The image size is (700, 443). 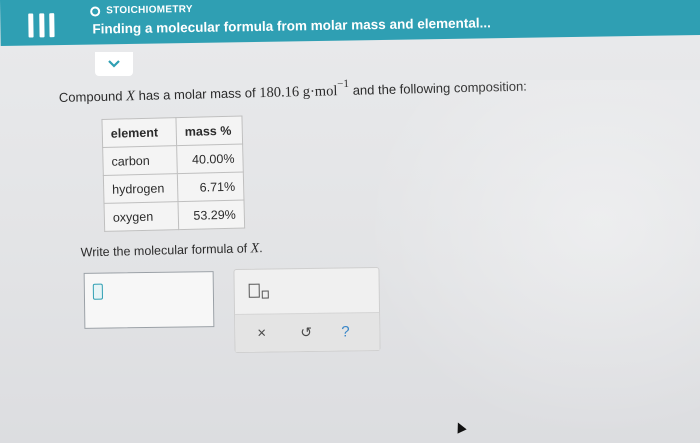 What do you see at coordinates (440, 88) in the screenshot?
I see `prompt-suffix: and the following composition:` at bounding box center [440, 88].